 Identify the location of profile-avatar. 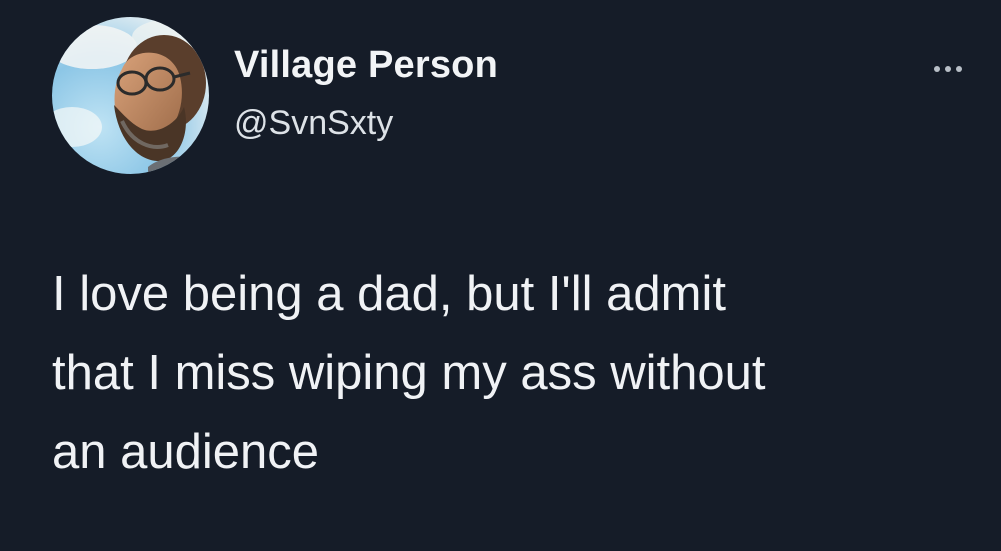
(130, 95).